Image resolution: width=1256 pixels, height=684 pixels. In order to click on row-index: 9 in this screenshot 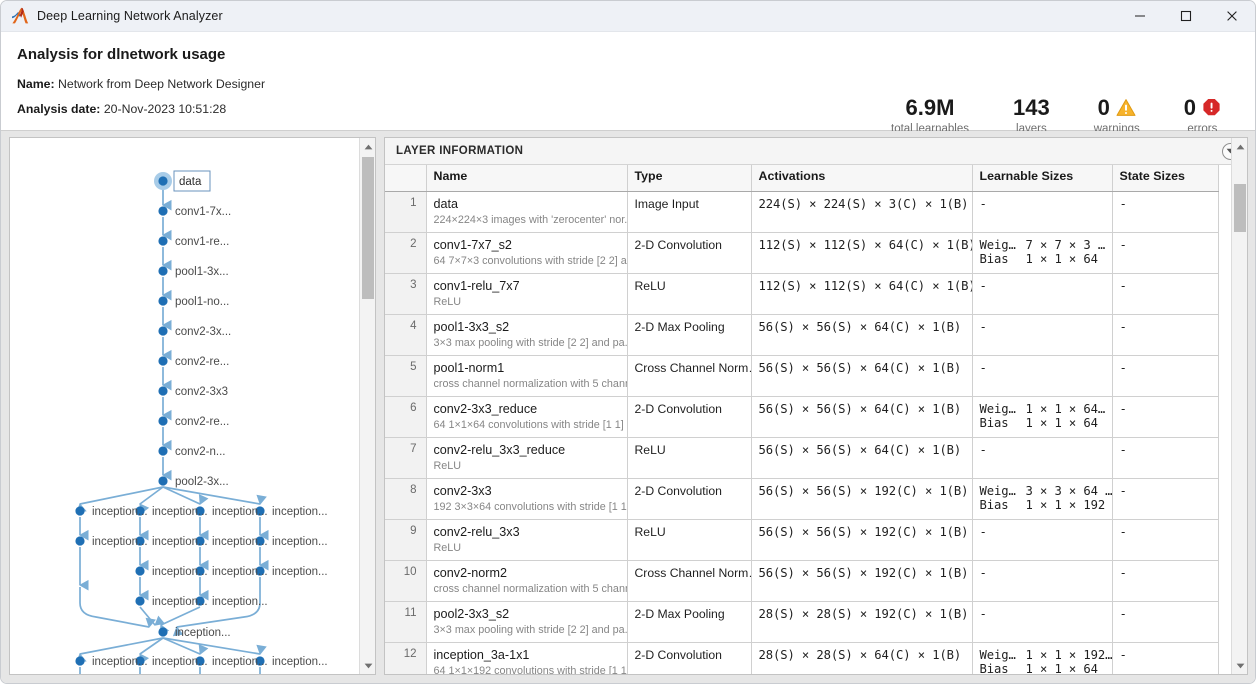, I will do `click(406, 540)`.